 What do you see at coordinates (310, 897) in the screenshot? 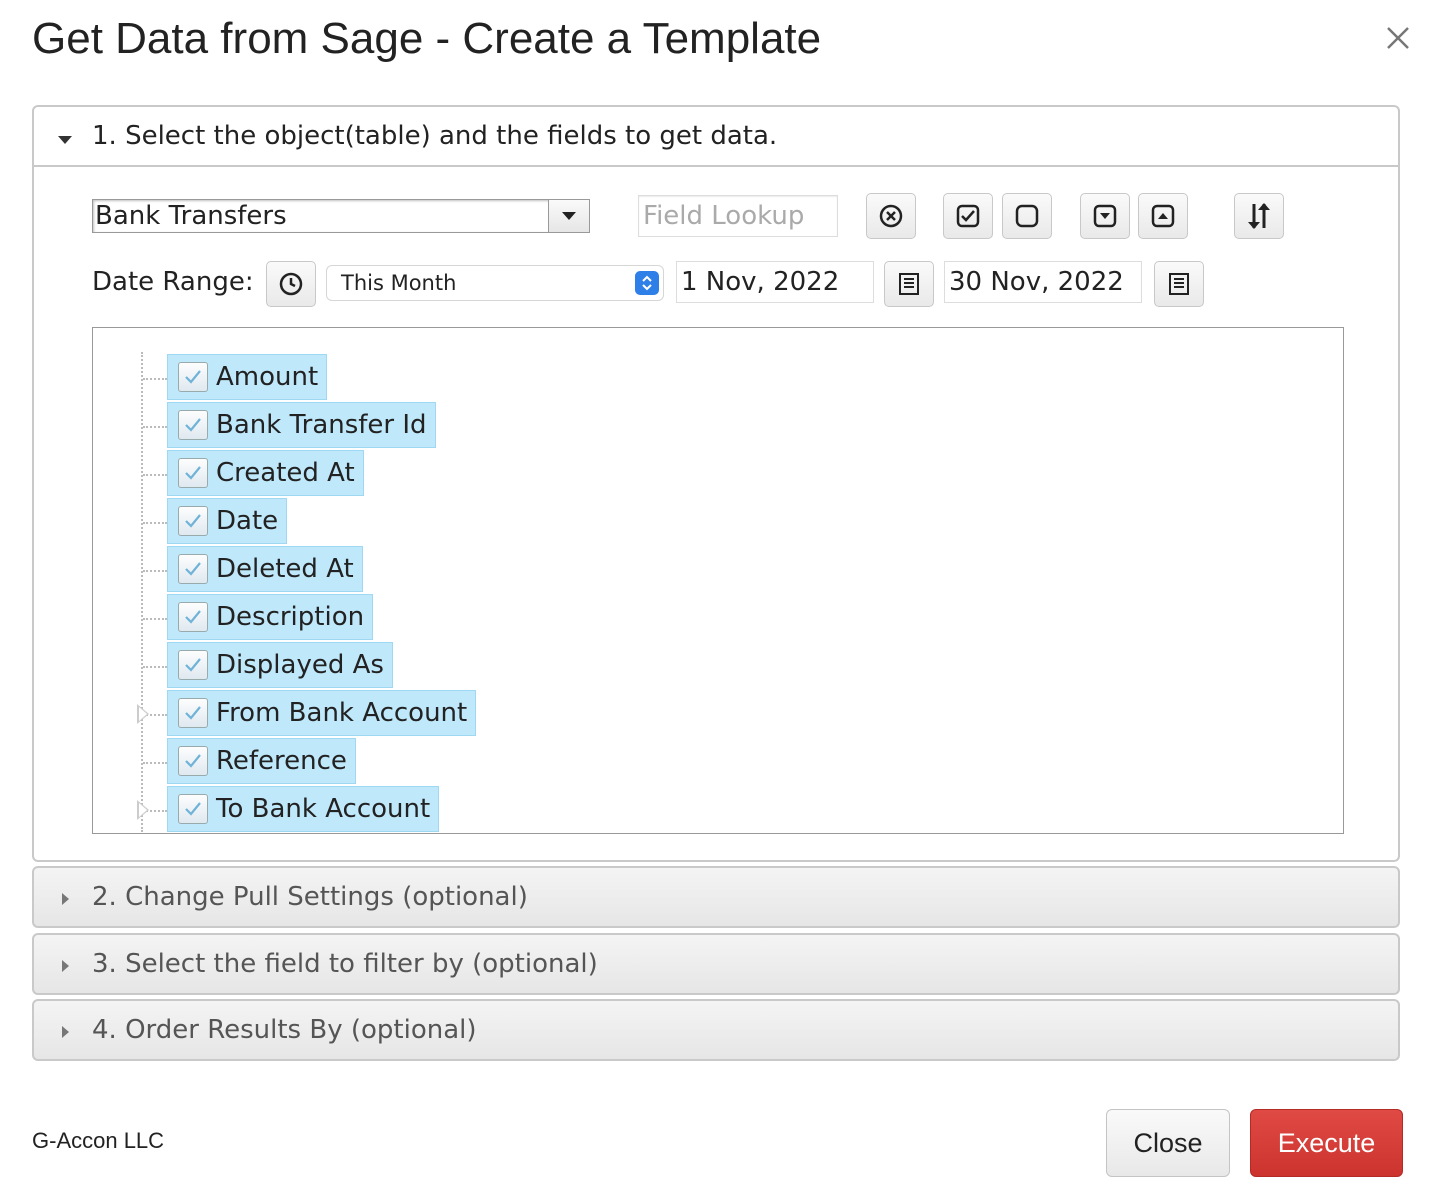
I see `section-2-label: 2. Change Pull Settings (optional)` at bounding box center [310, 897].